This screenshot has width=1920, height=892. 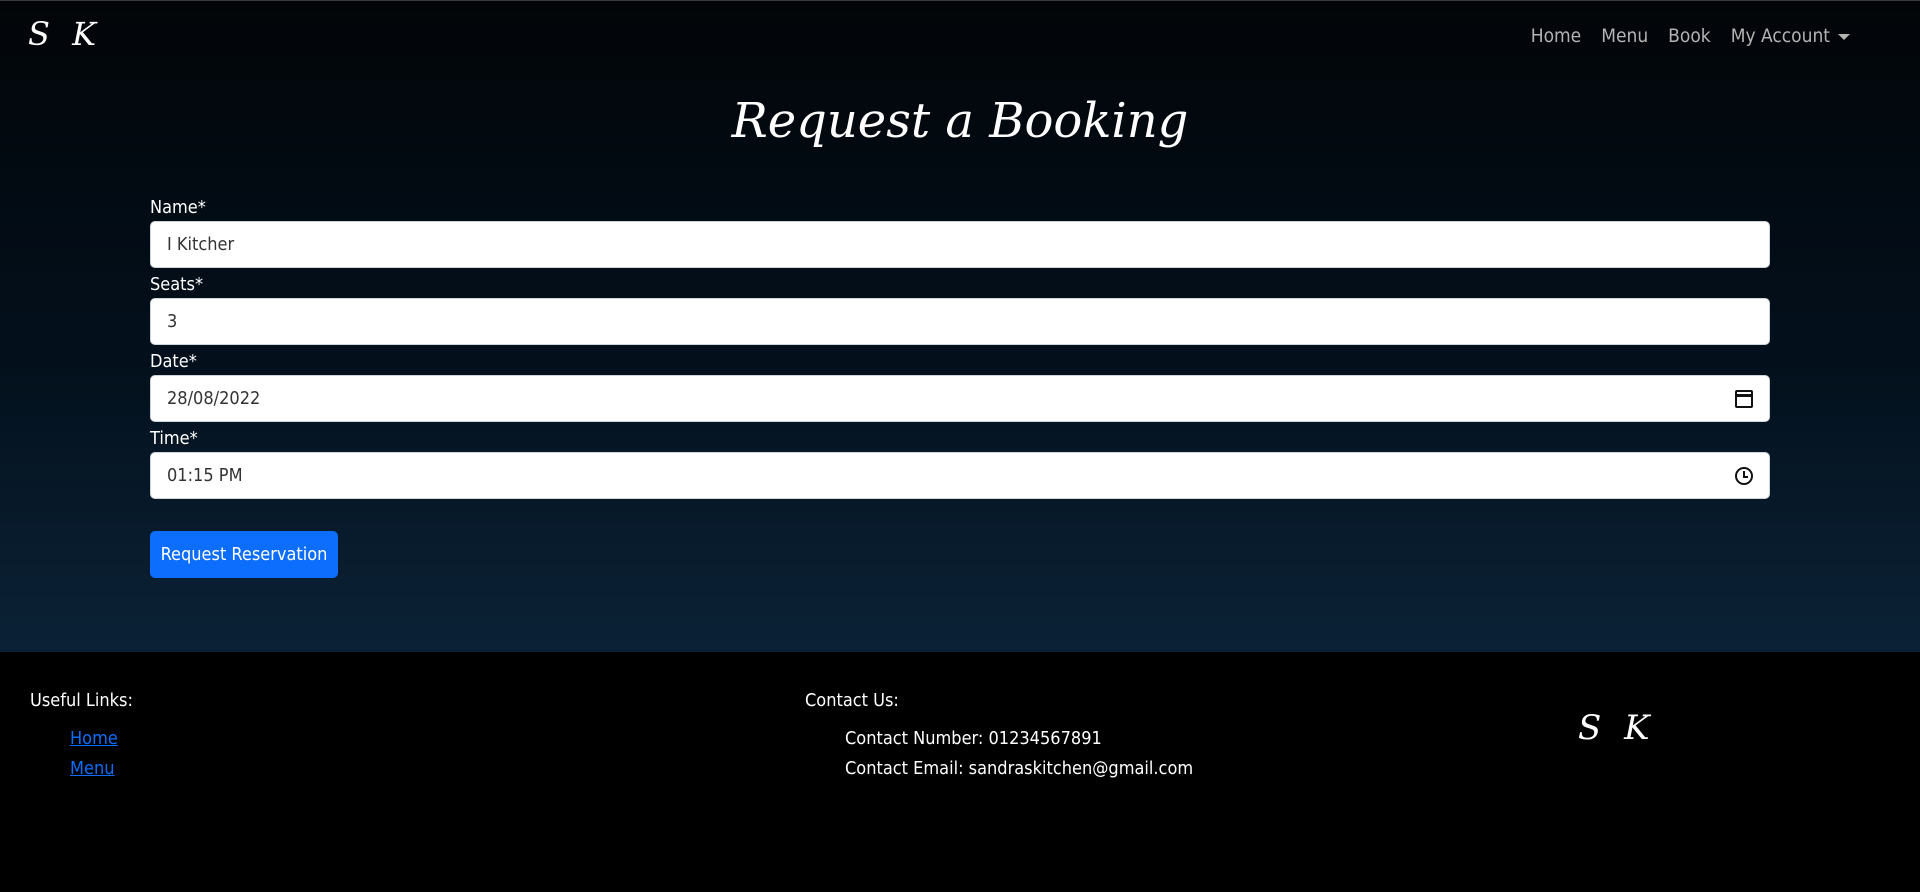 What do you see at coordinates (177, 284) in the screenshot?
I see `seats-label: Seats*` at bounding box center [177, 284].